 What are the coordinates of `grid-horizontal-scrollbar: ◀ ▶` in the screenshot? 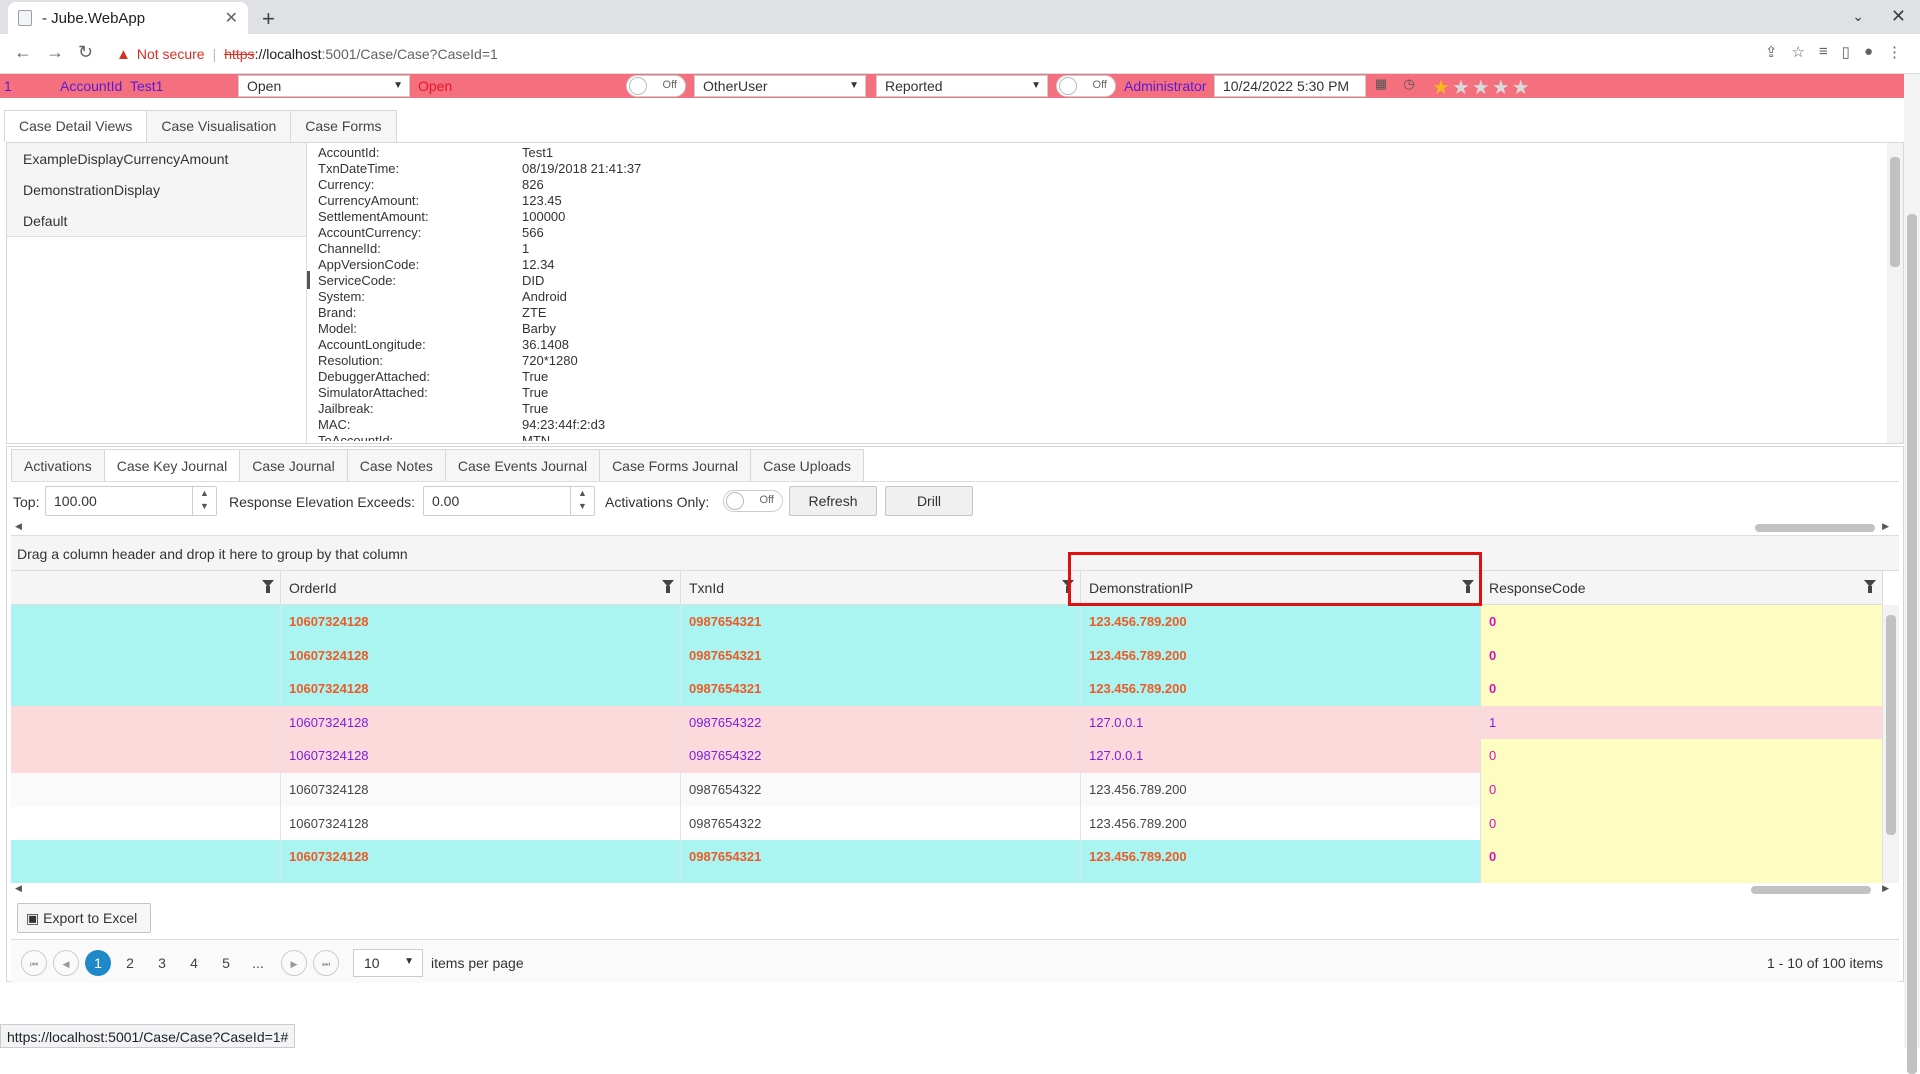 It's located at (955, 890).